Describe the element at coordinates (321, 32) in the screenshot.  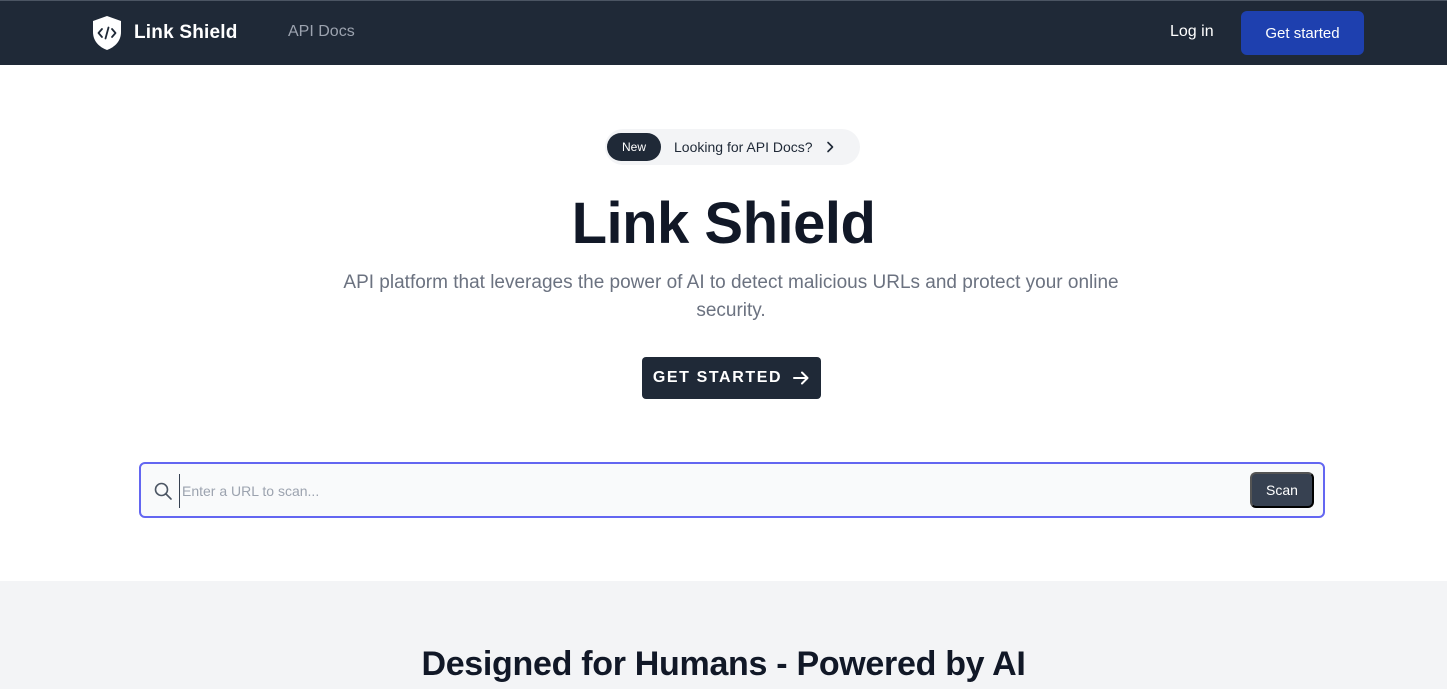
I see `nav-link-api-docs: API Docs` at that location.